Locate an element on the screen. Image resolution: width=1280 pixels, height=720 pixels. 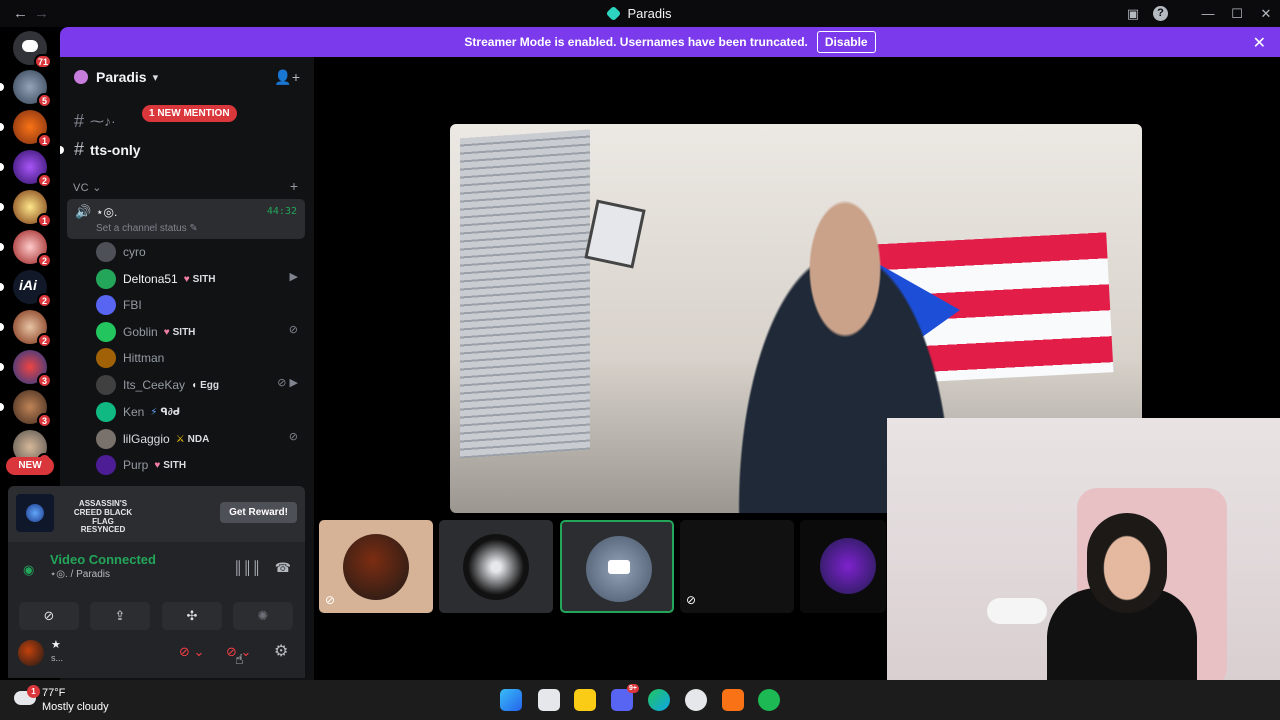
brave-icon is located at coordinates (733, 700).